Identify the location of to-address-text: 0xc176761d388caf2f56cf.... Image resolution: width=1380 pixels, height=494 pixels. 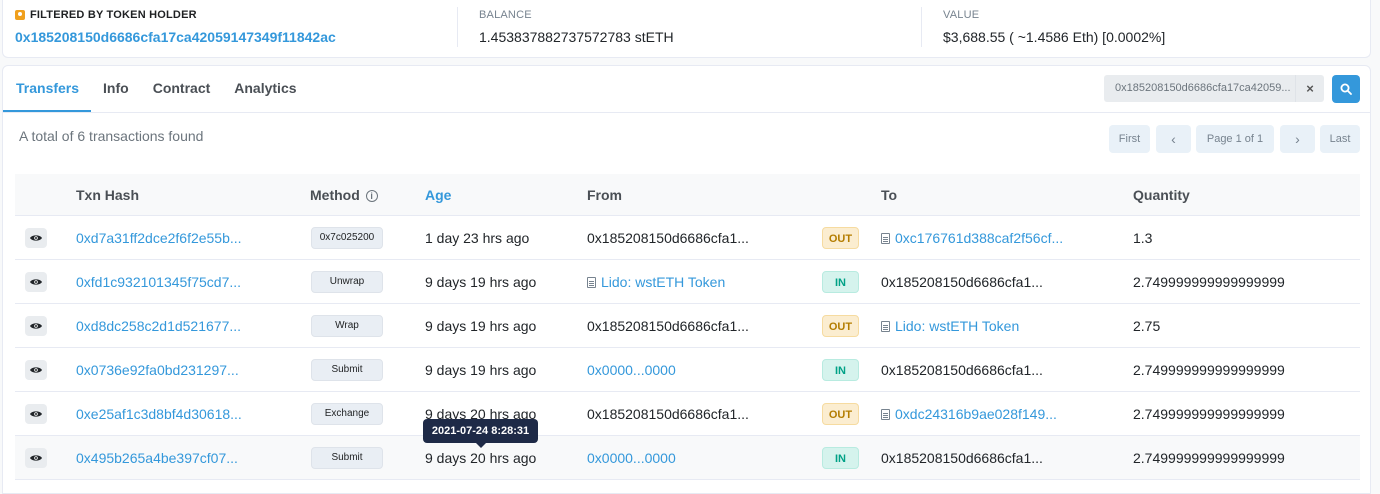
(979, 238).